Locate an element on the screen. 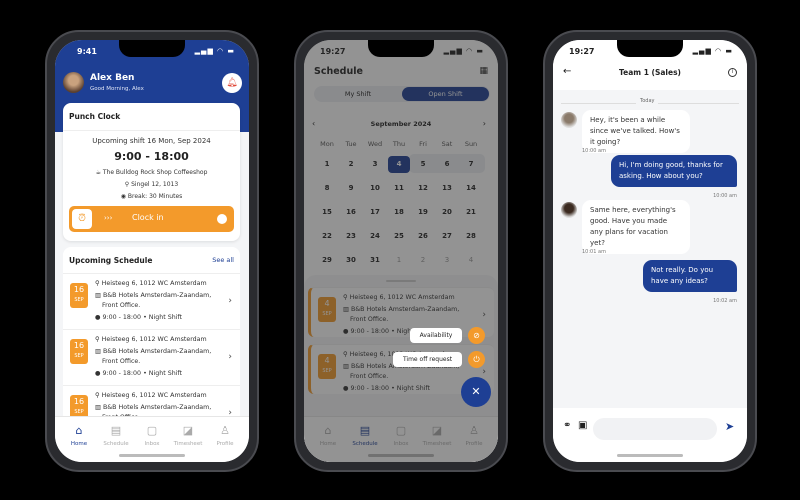  nav-label: Home is located at coordinates (79, 444).